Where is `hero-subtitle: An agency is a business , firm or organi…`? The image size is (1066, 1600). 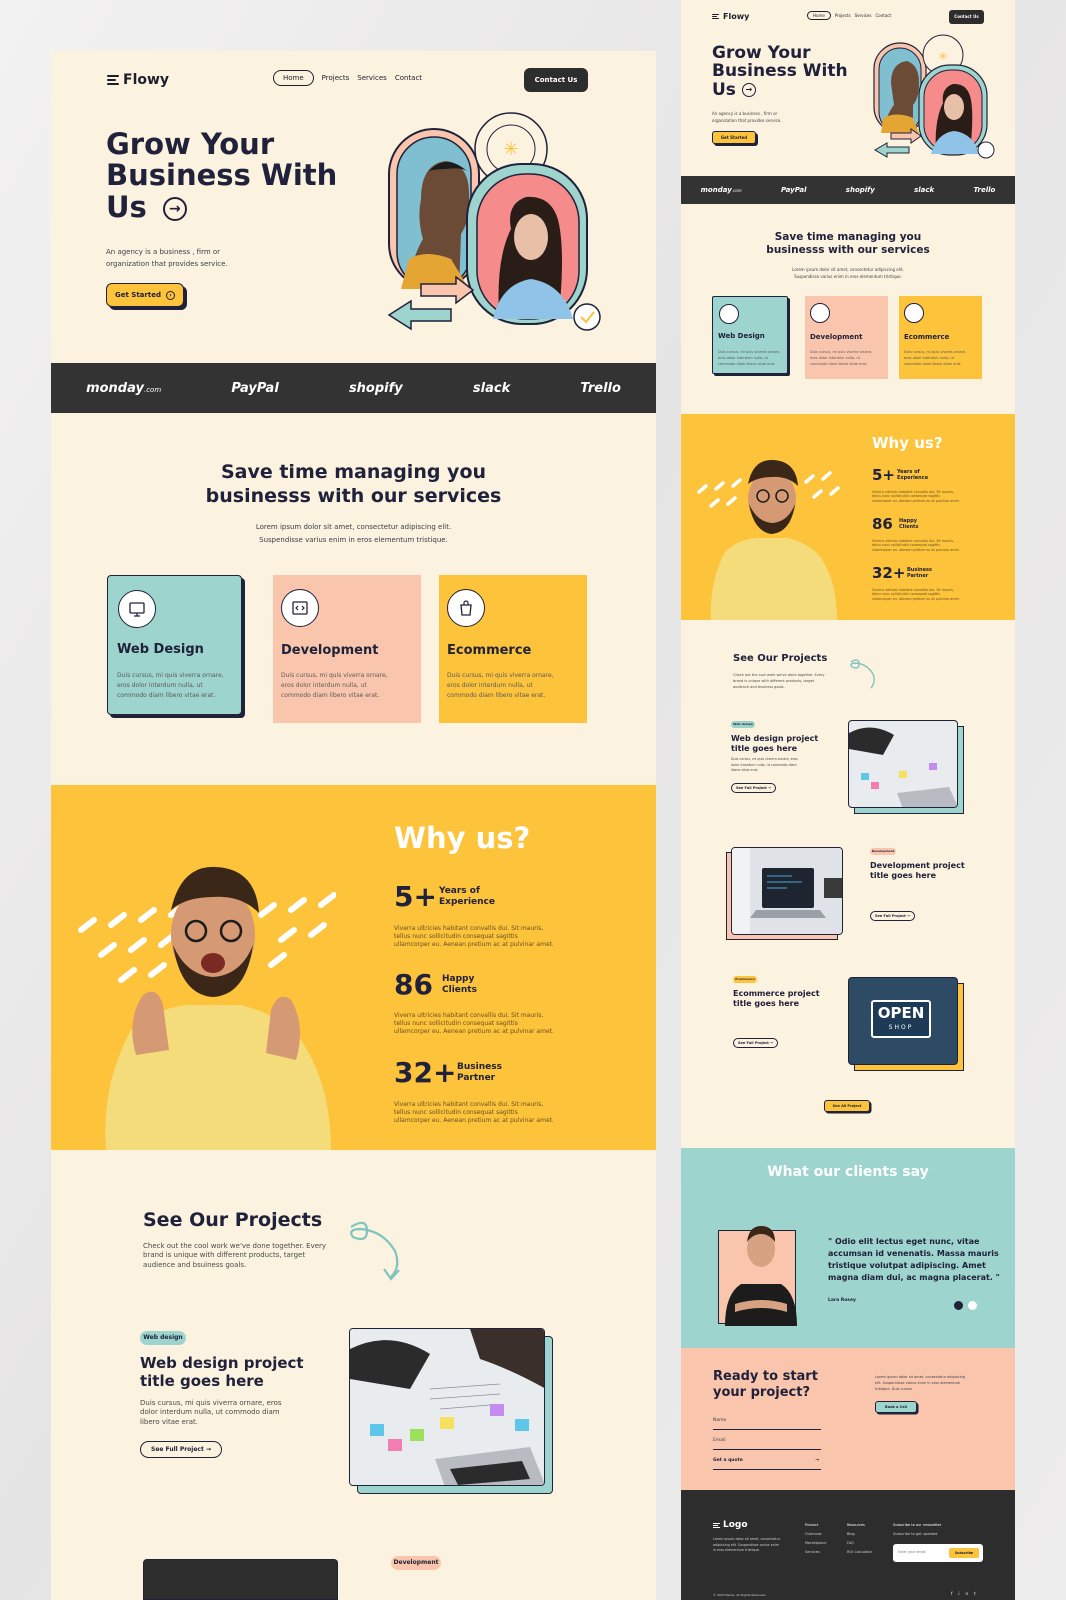
hero-subtitle: An agency is a business , firm or organi… is located at coordinates (167, 258).